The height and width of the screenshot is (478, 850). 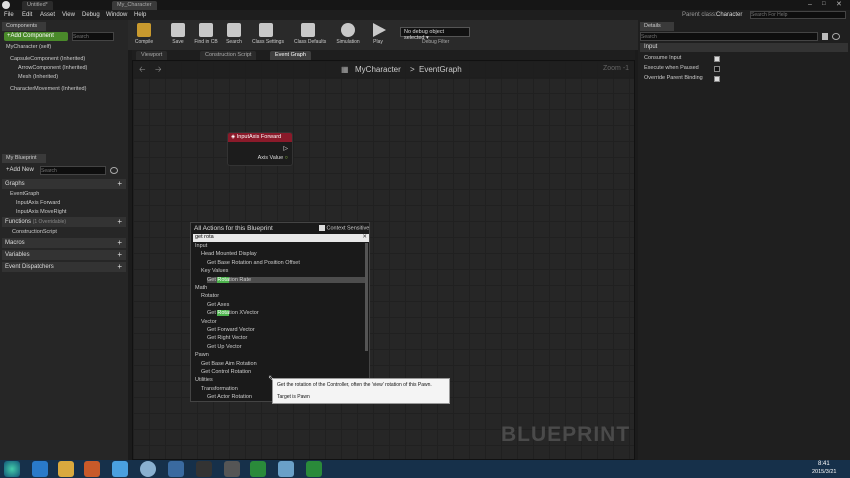 I want to click on system-tray, so click(x=761, y=469).